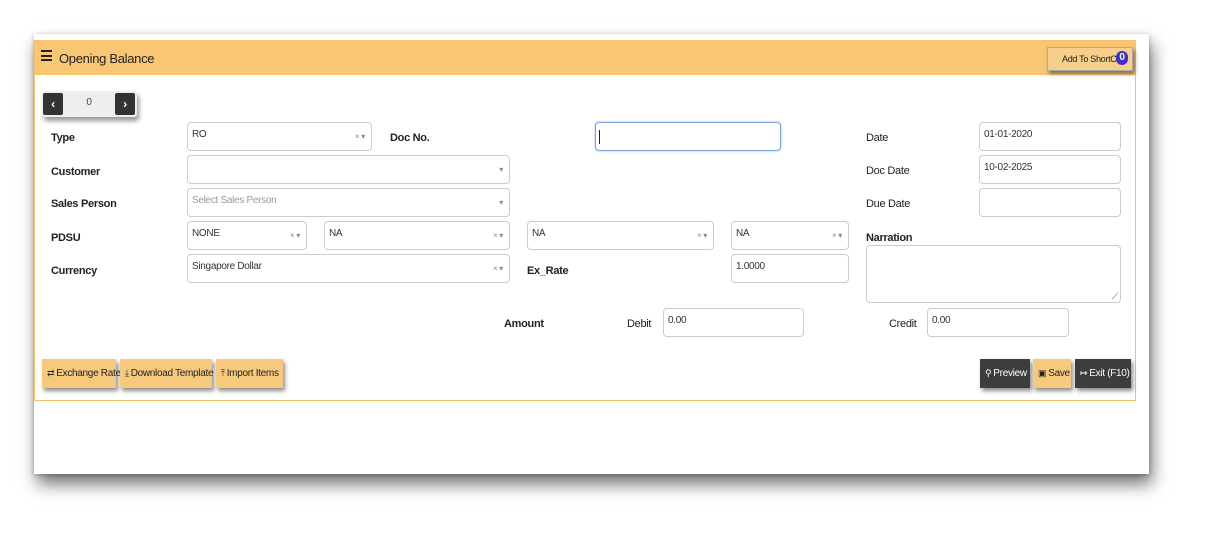 The width and height of the screenshot is (1215, 540). What do you see at coordinates (279, 136) in the screenshot?
I see `type-select: RO × ▾` at bounding box center [279, 136].